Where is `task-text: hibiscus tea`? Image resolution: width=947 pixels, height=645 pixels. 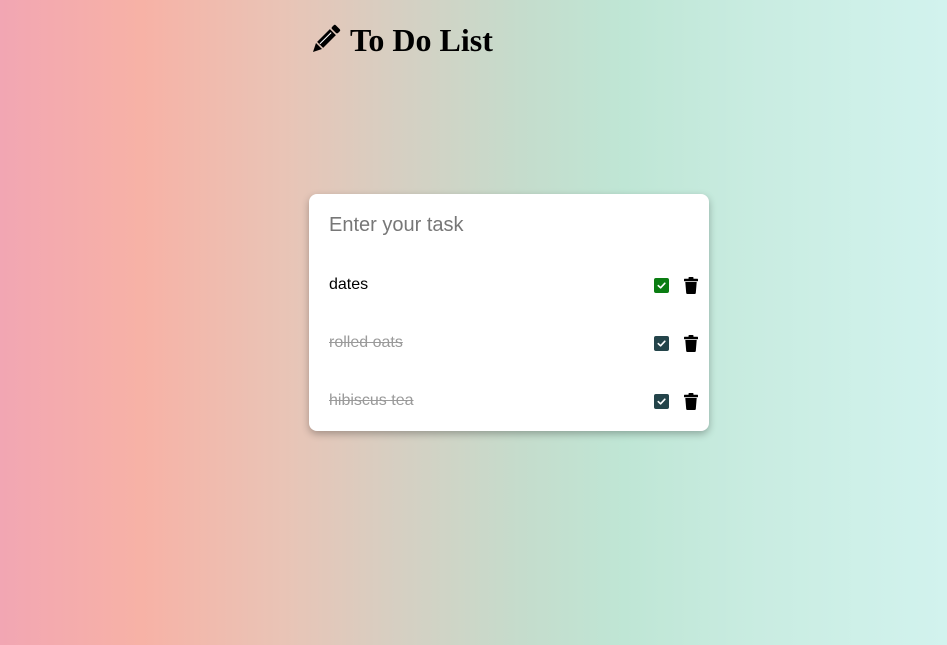 task-text: hibiscus tea is located at coordinates (371, 400).